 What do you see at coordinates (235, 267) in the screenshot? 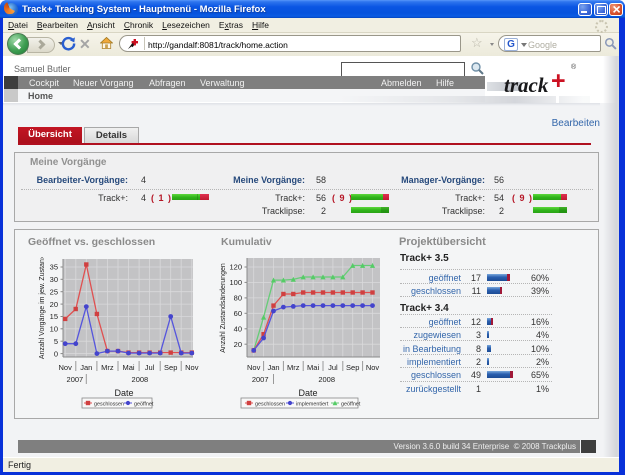
I see `svg-text: 120` at bounding box center [235, 267].